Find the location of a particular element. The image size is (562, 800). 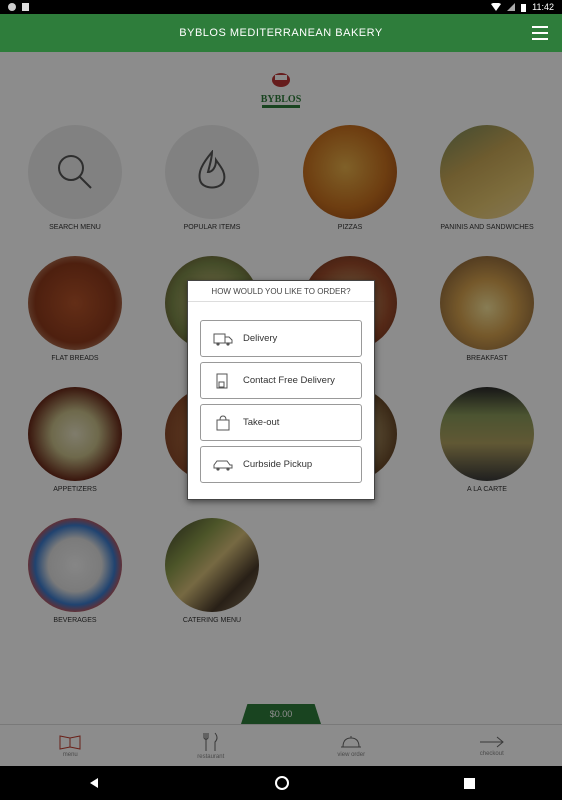

delivery-option-button: Delivery is located at coordinates (281, 338).